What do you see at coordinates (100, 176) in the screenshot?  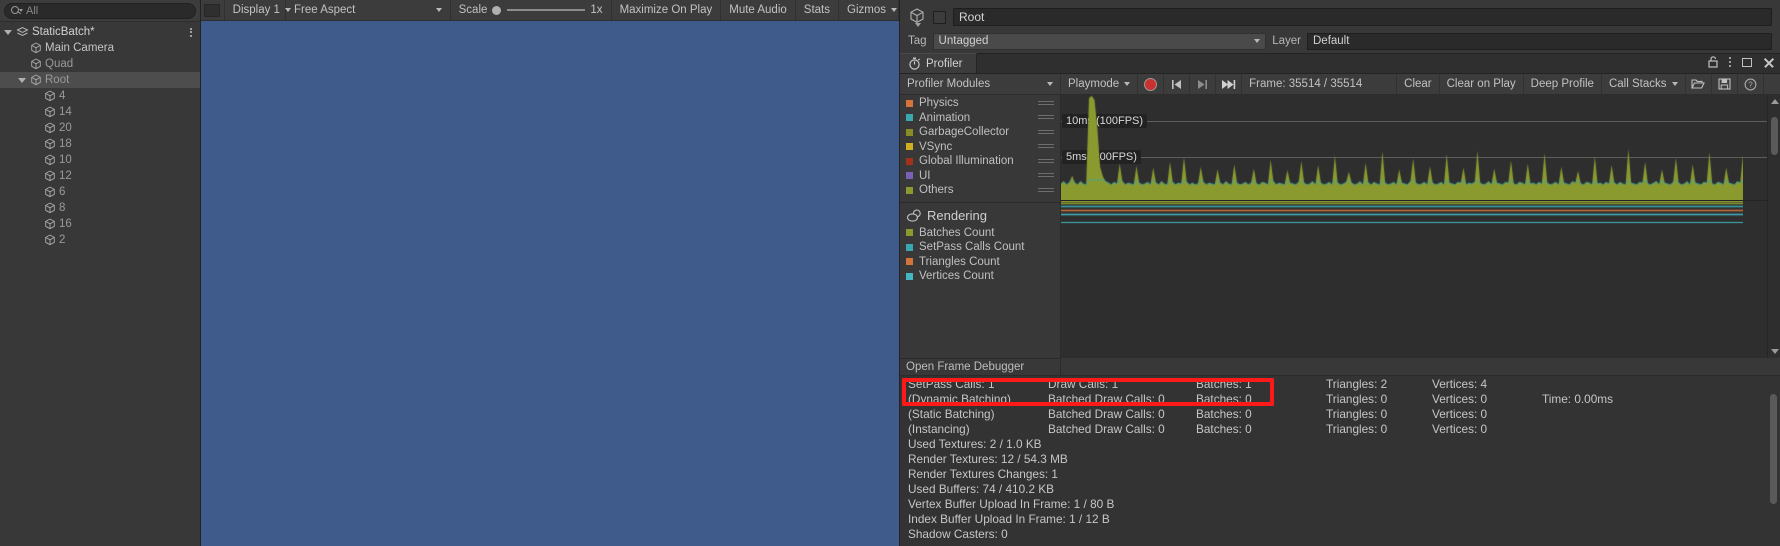 I see `hierarchy-item-12: 12` at bounding box center [100, 176].